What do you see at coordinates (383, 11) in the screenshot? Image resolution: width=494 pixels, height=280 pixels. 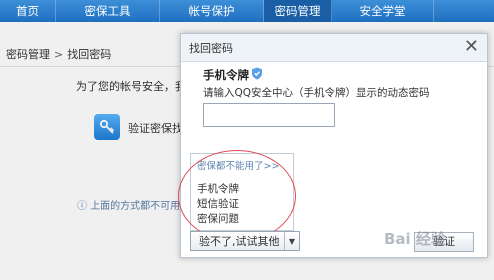 I see `nav-security-school: 安全学堂` at bounding box center [383, 11].